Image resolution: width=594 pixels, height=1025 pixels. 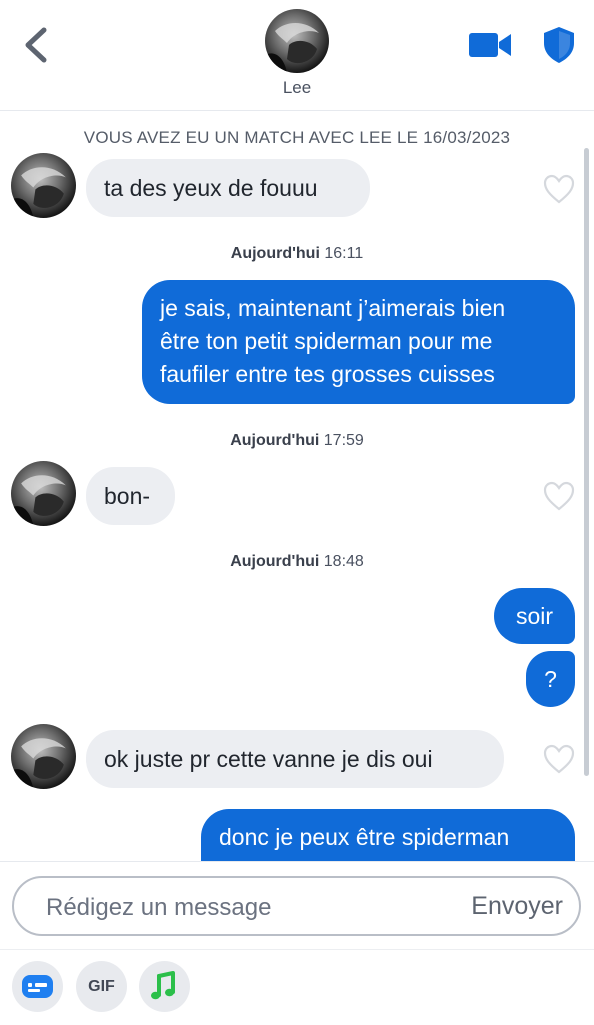 What do you see at coordinates (364, 837) in the screenshot?
I see `message-text: donc je peux être spiderman` at bounding box center [364, 837].